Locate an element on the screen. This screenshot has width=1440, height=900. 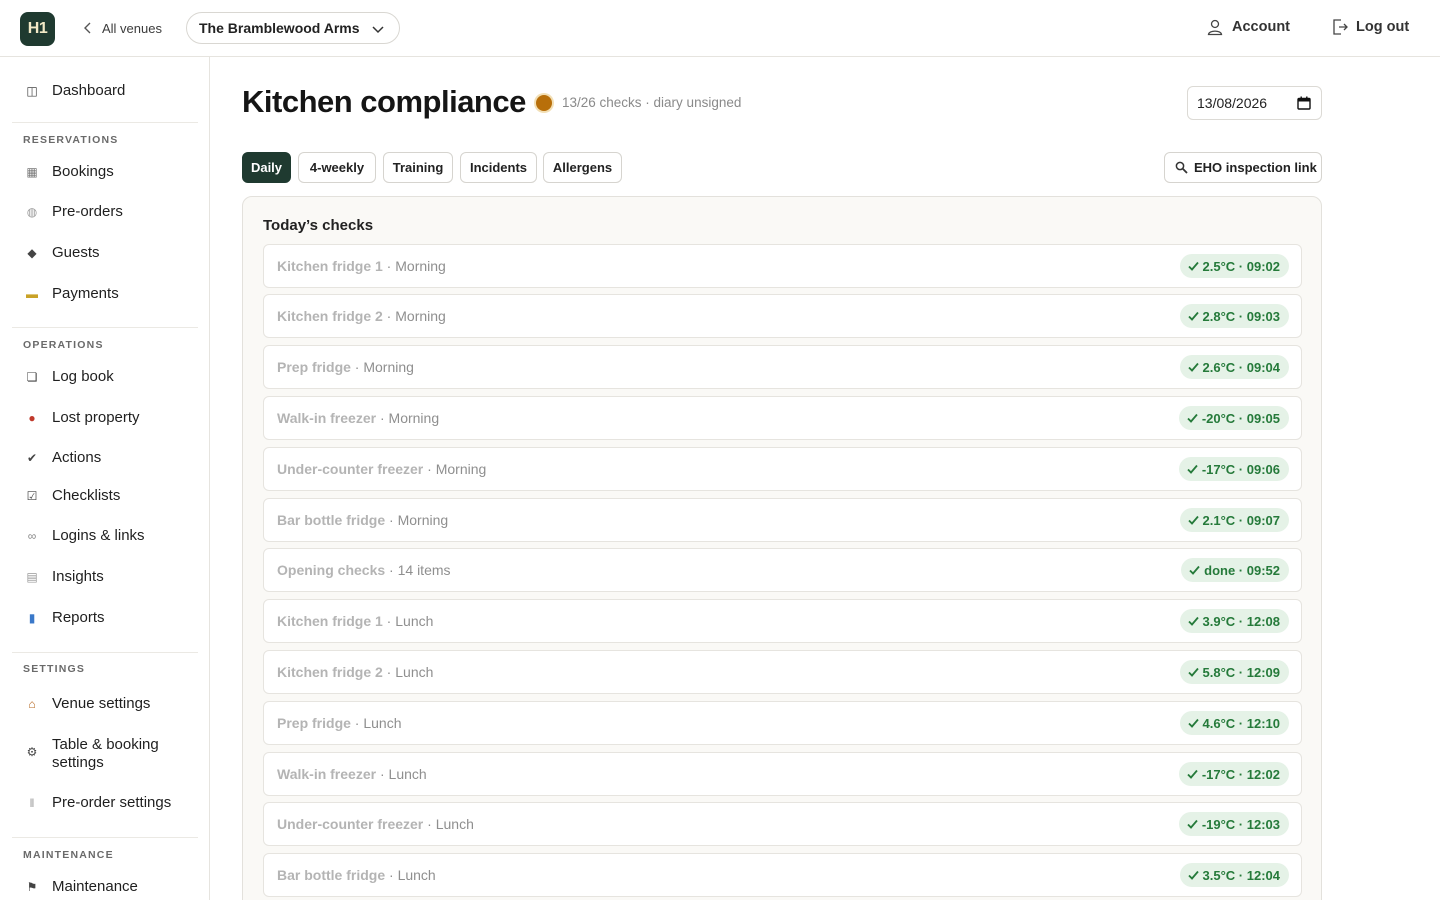
tab-4-weekly: 4-weekly is located at coordinates (337, 167).